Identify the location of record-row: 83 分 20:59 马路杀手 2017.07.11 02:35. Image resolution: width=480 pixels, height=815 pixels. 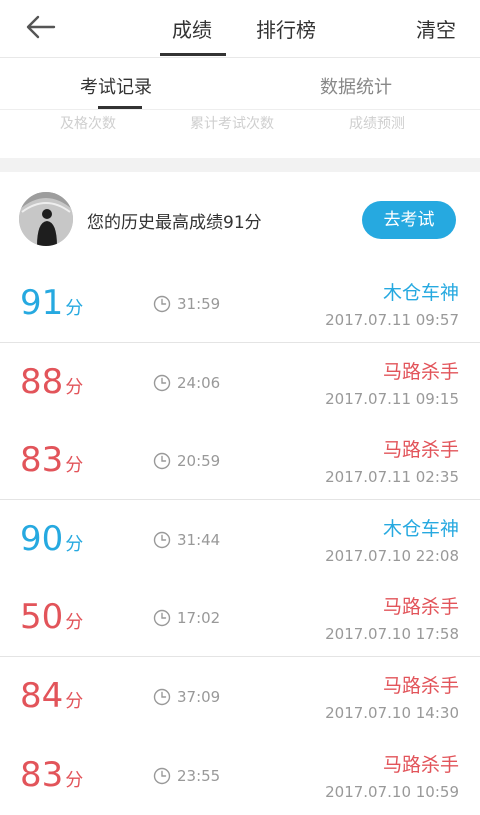
(240, 460).